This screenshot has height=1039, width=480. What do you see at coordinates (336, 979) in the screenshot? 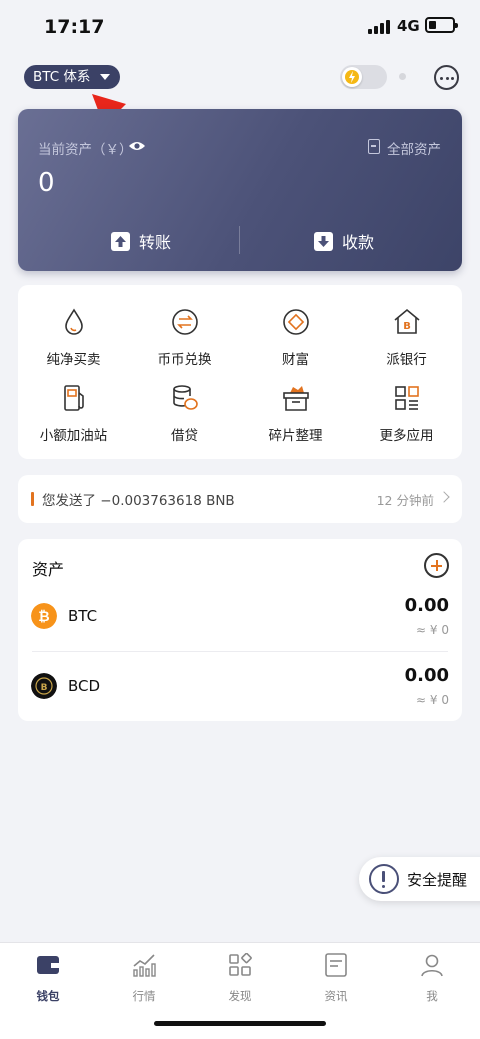
I see `tab-news: 资讯` at bounding box center [336, 979].